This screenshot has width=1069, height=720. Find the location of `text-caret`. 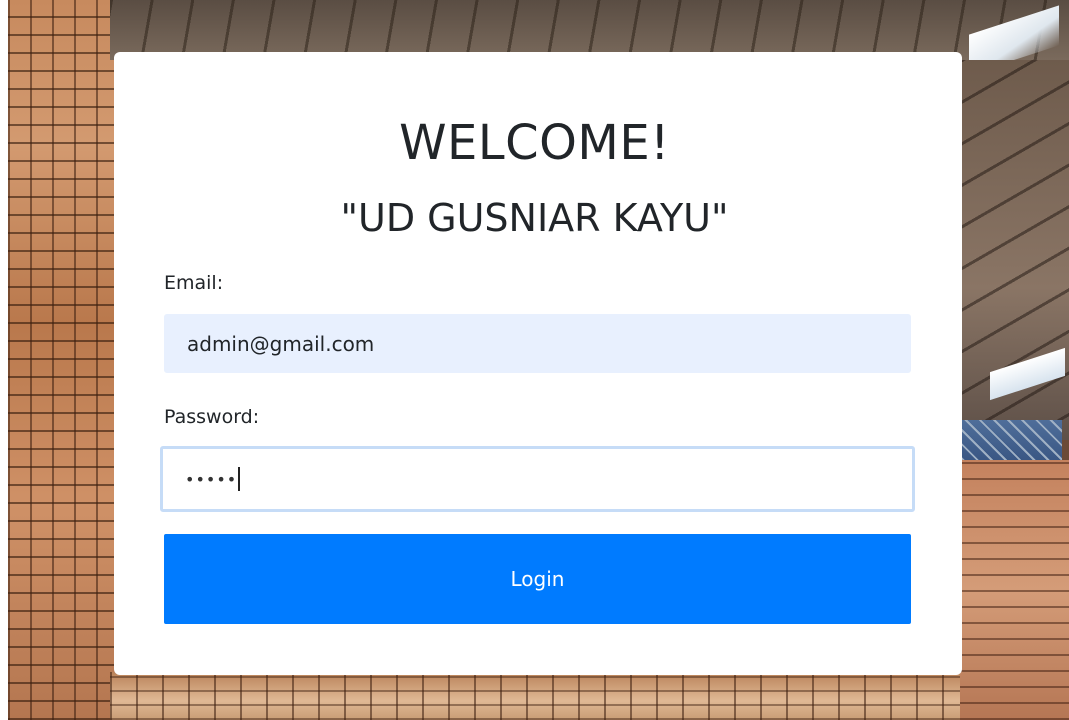

text-caret is located at coordinates (239, 479).